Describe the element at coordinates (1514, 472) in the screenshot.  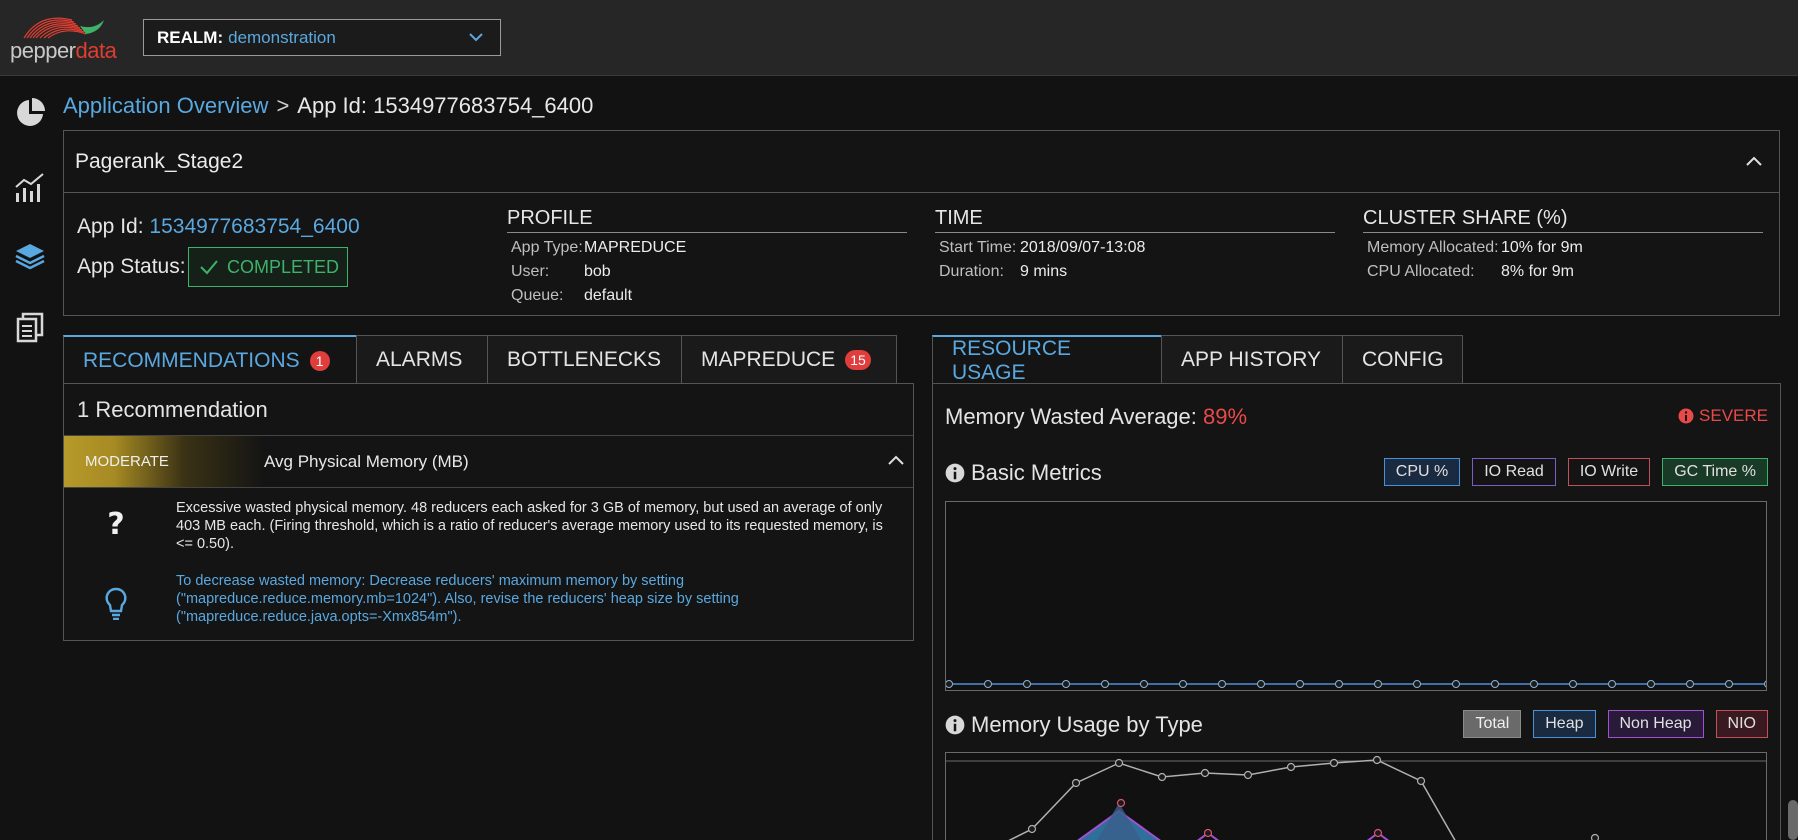
I see `legend-io-read: IO Read` at that location.